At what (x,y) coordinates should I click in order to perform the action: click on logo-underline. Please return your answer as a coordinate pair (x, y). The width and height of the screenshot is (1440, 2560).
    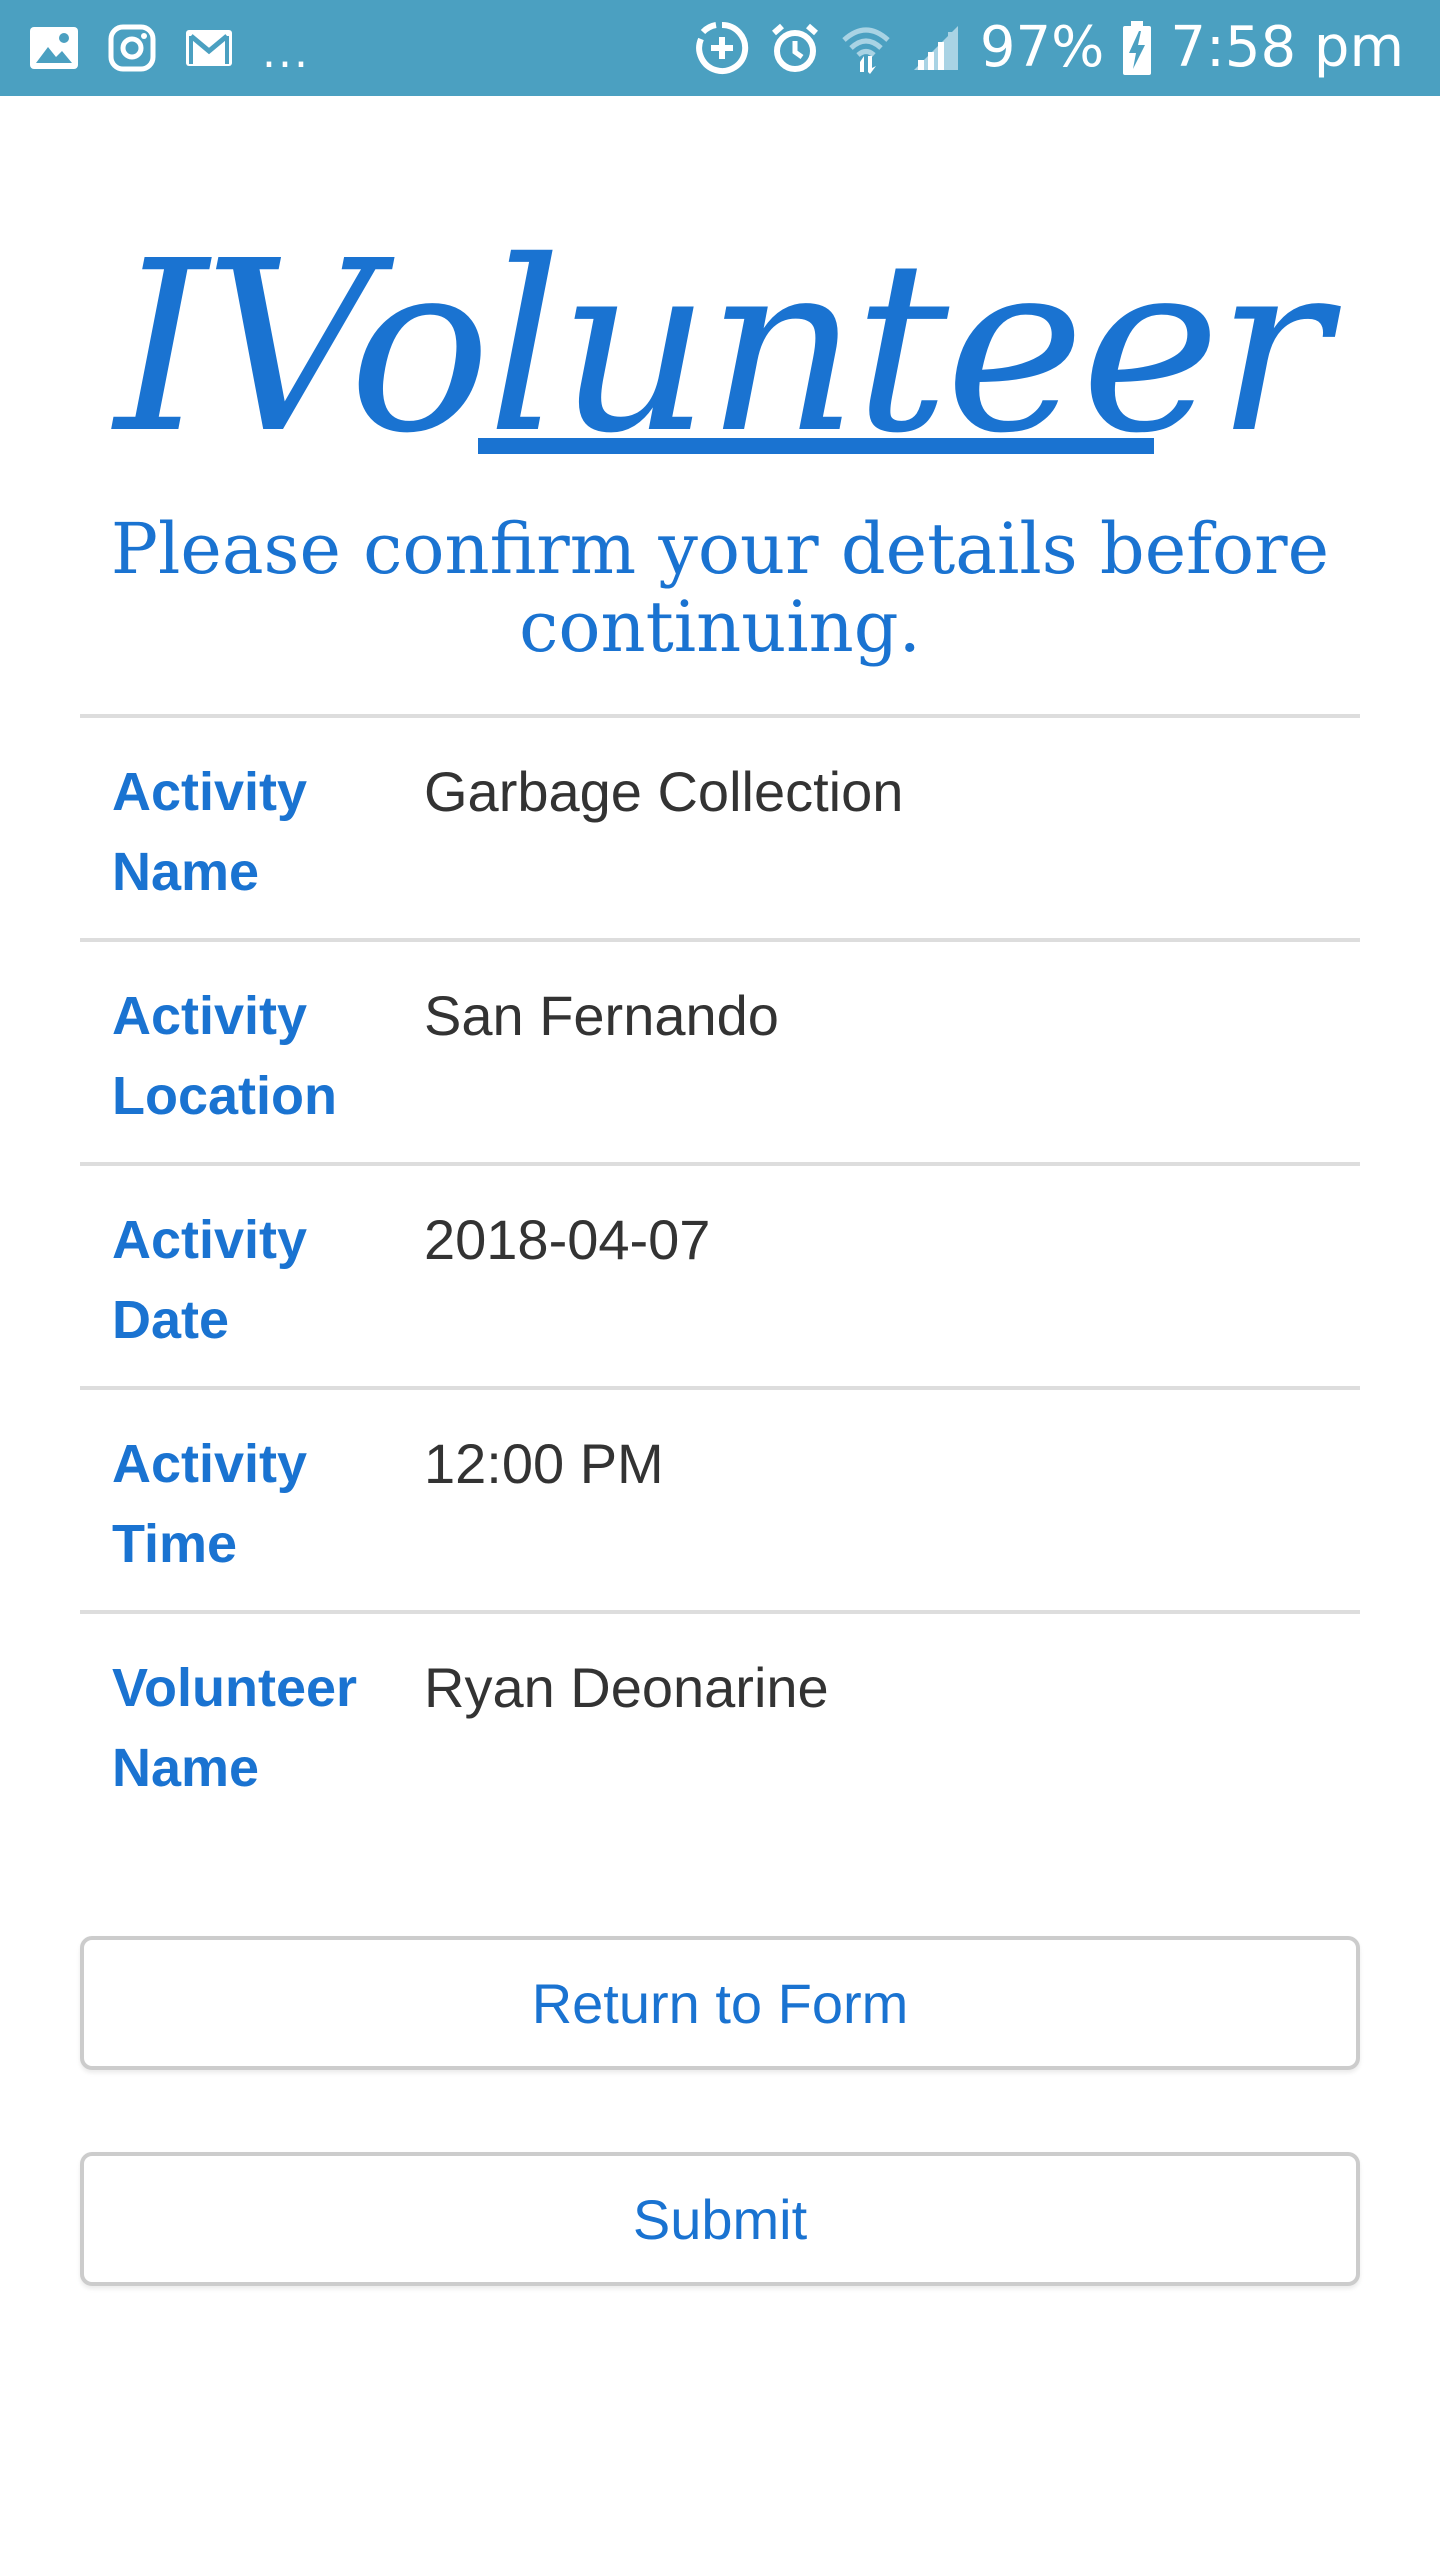
    Looking at the image, I should click on (816, 446).